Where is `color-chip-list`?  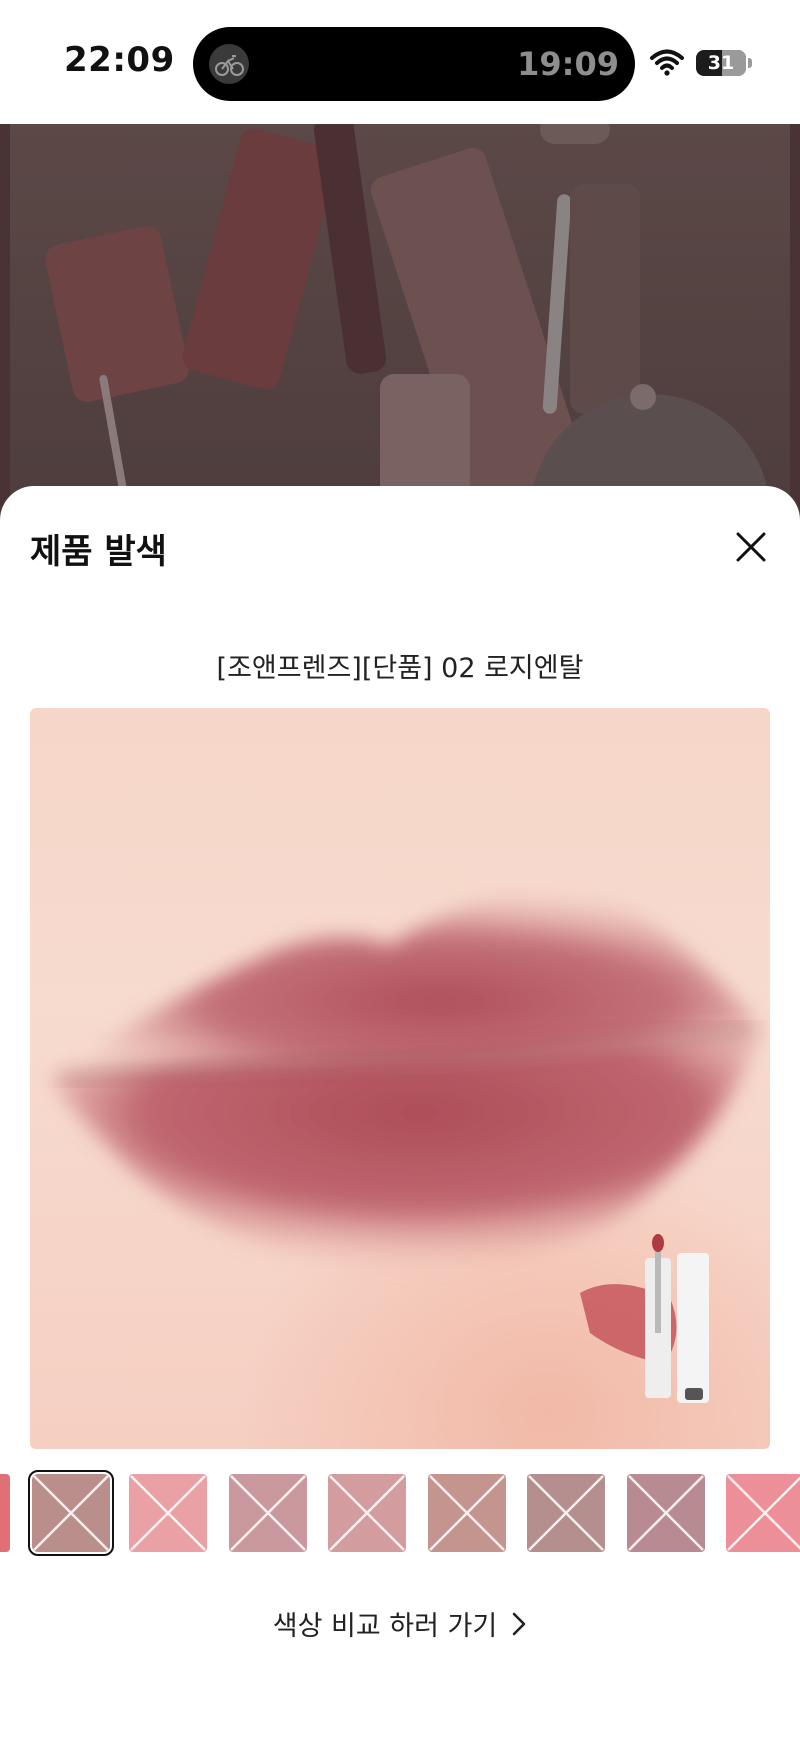
color-chip-list is located at coordinates (400, 1512).